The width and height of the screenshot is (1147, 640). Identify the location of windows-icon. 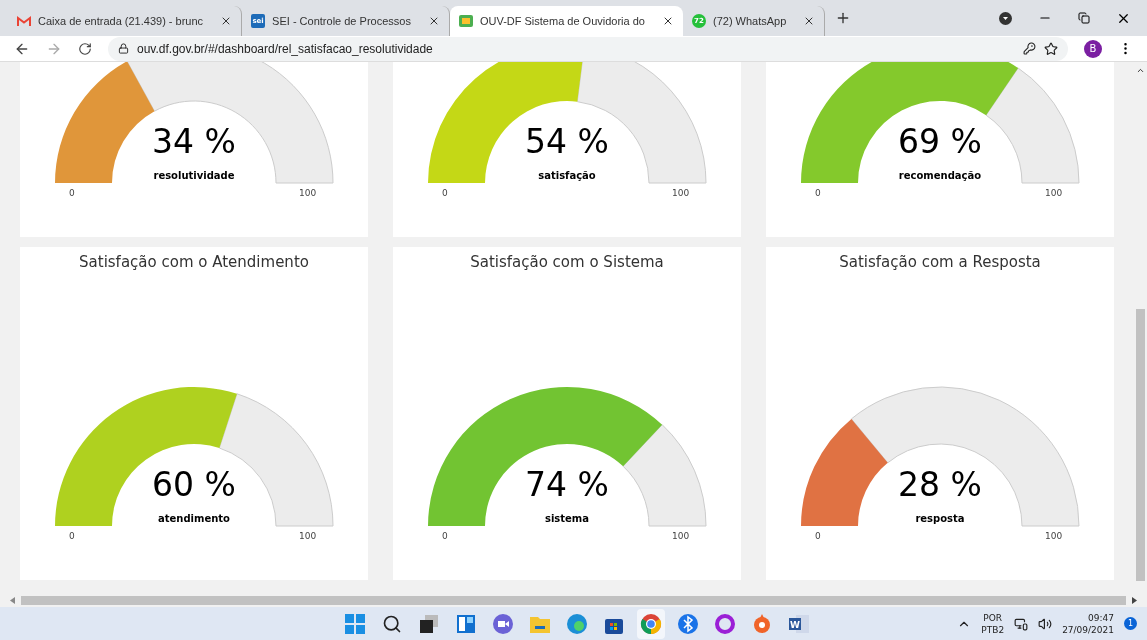
(355, 623).